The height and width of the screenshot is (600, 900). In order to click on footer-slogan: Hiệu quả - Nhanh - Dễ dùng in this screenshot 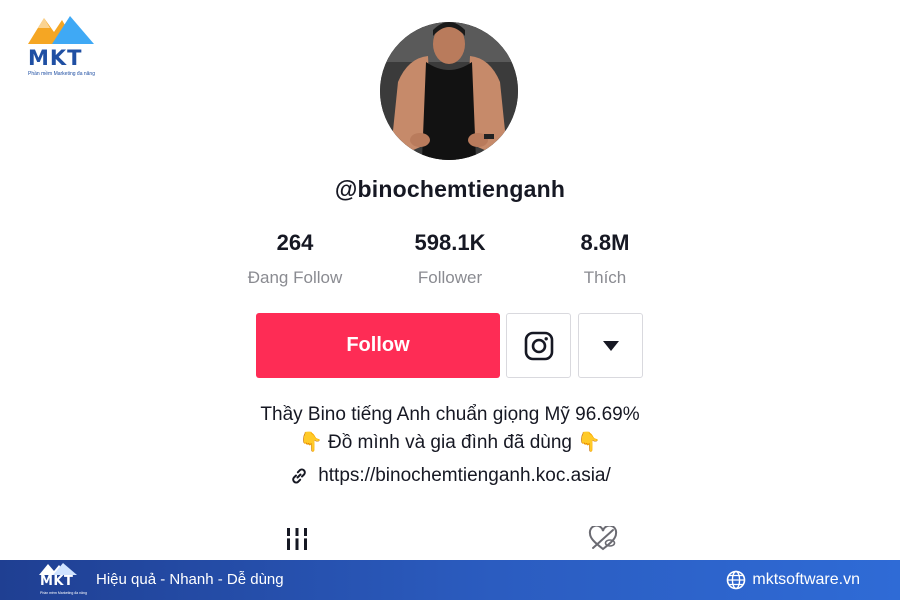, I will do `click(190, 579)`.